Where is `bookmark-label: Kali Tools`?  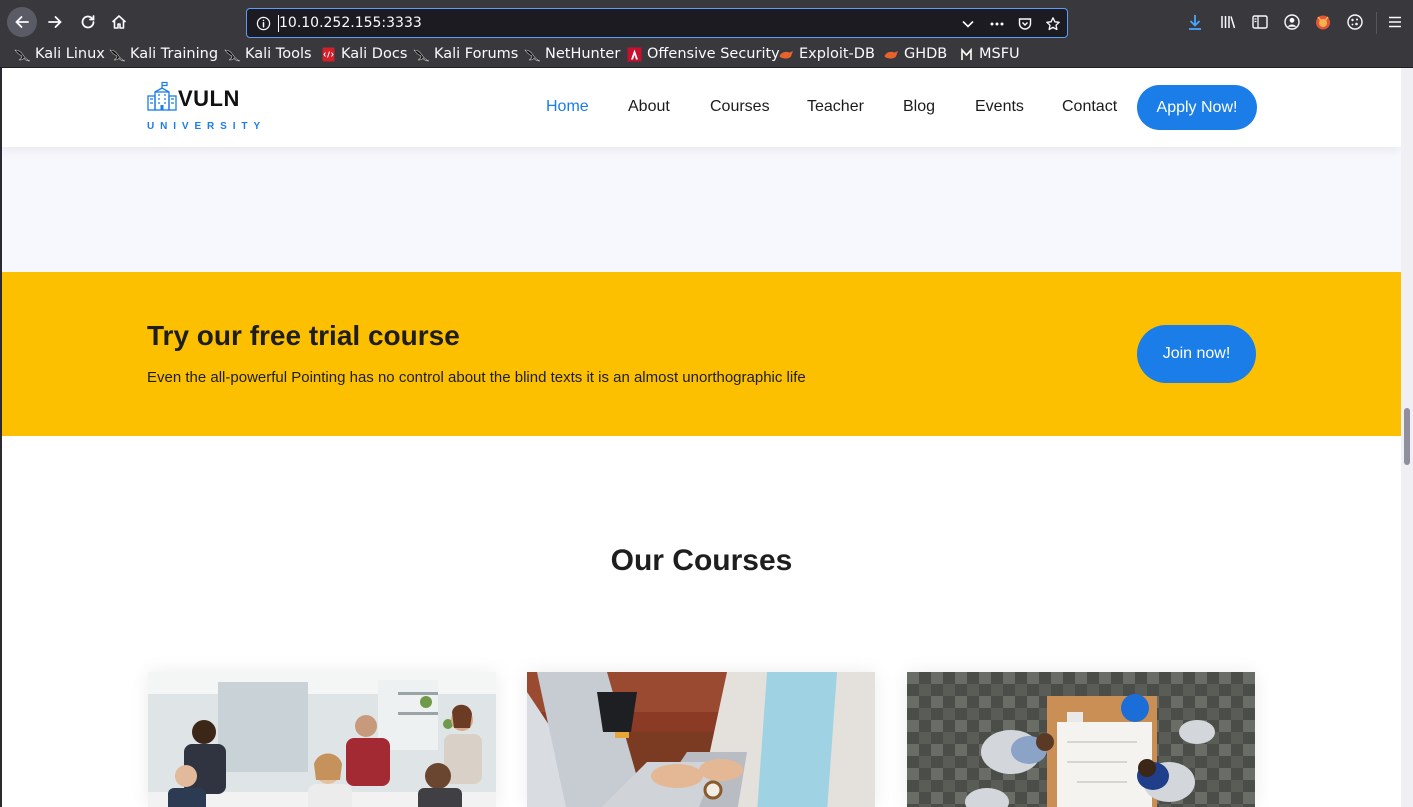
bookmark-label: Kali Tools is located at coordinates (278, 54).